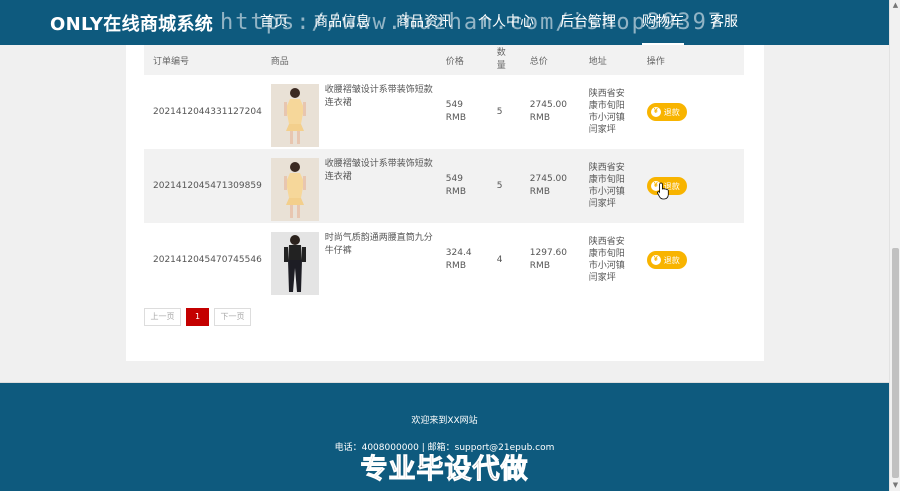  Describe the element at coordinates (207, 186) in the screenshot. I see `order-id: 2021412045471309859` at that location.